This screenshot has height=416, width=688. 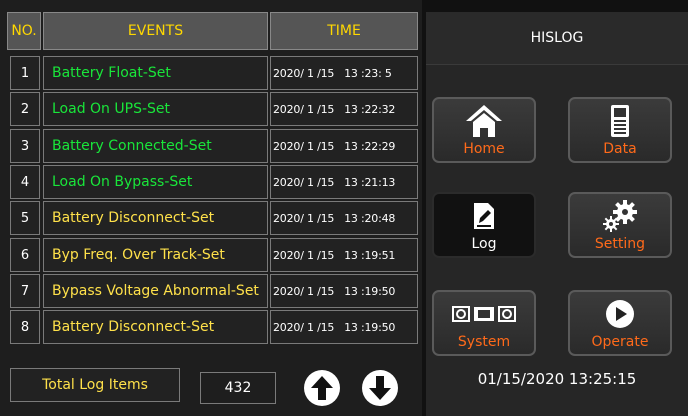 I want to click on arrow-down-circle-icon, so click(x=380, y=388).